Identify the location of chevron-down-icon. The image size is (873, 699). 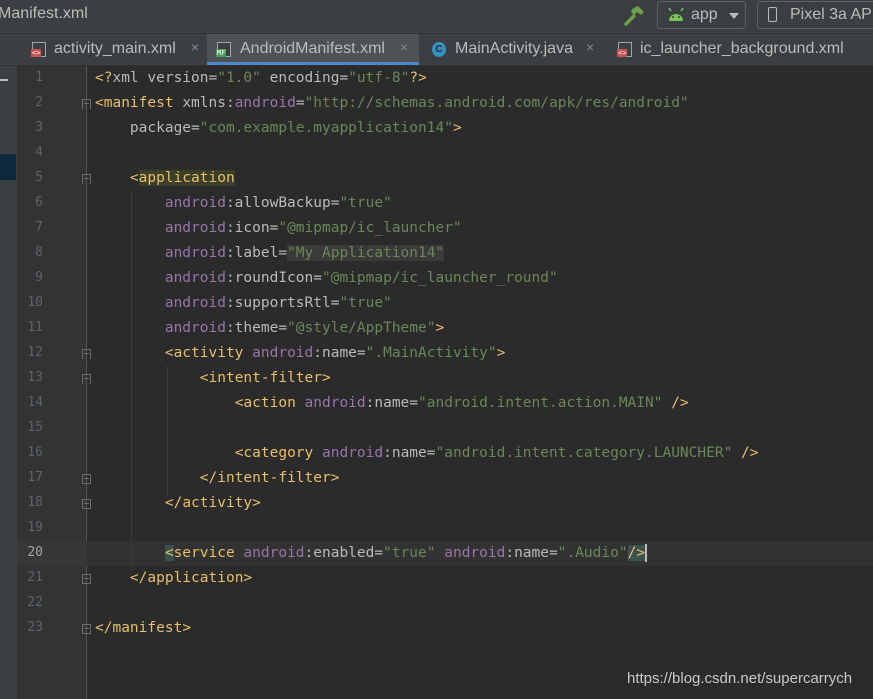
(734, 16).